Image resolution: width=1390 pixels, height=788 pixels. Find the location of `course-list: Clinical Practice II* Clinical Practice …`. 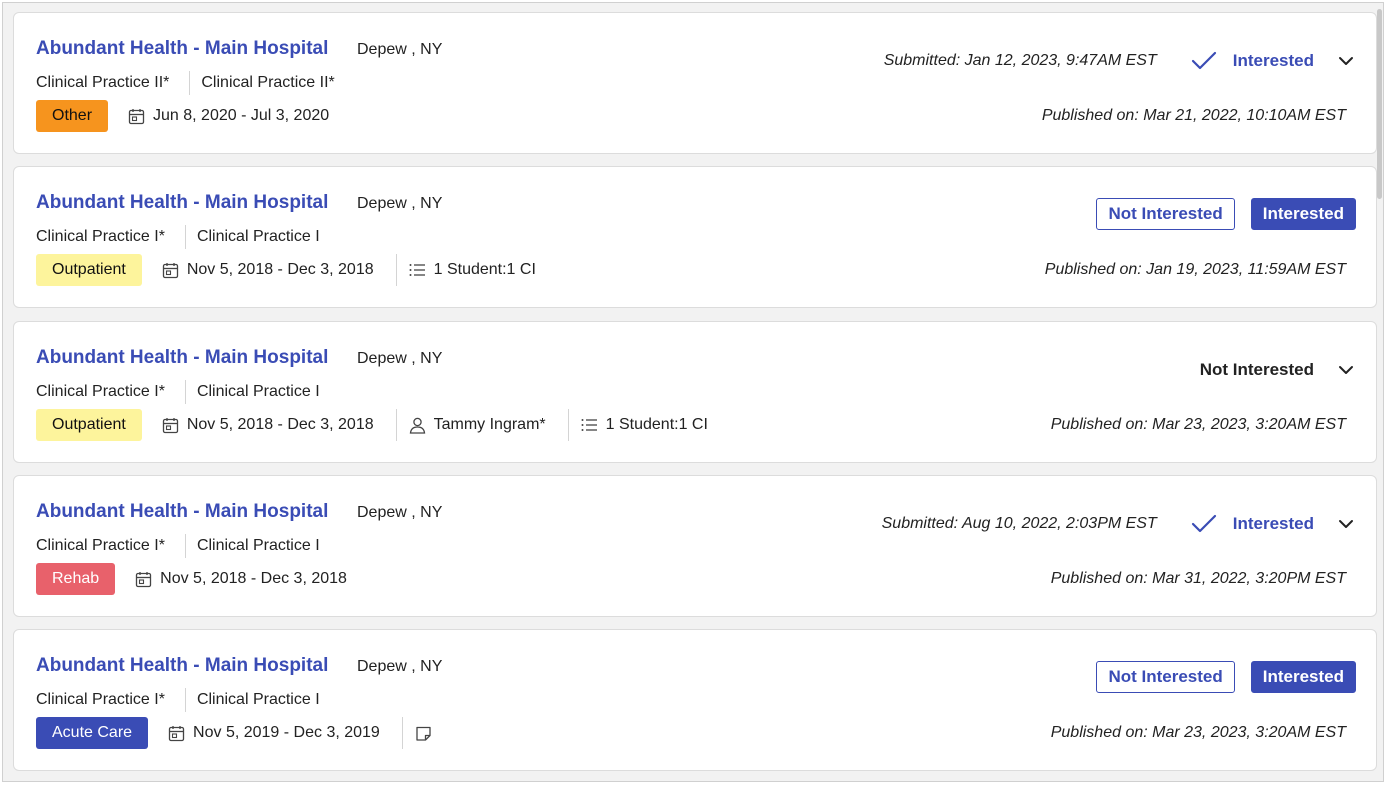

course-list: Clinical Practice II* Clinical Practice … is located at coordinates (185, 83).